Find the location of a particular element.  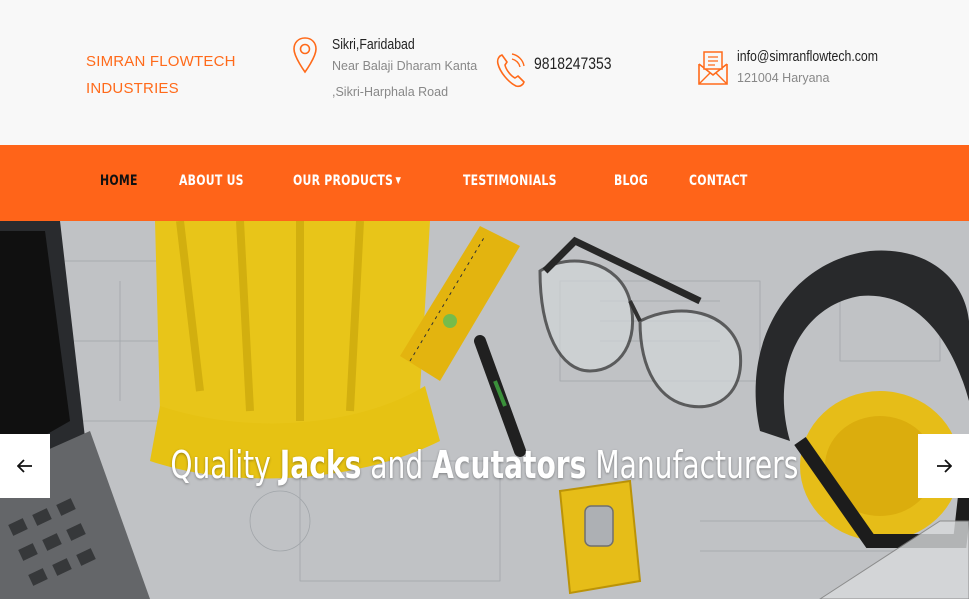

slider-prev-button is located at coordinates (25, 466).